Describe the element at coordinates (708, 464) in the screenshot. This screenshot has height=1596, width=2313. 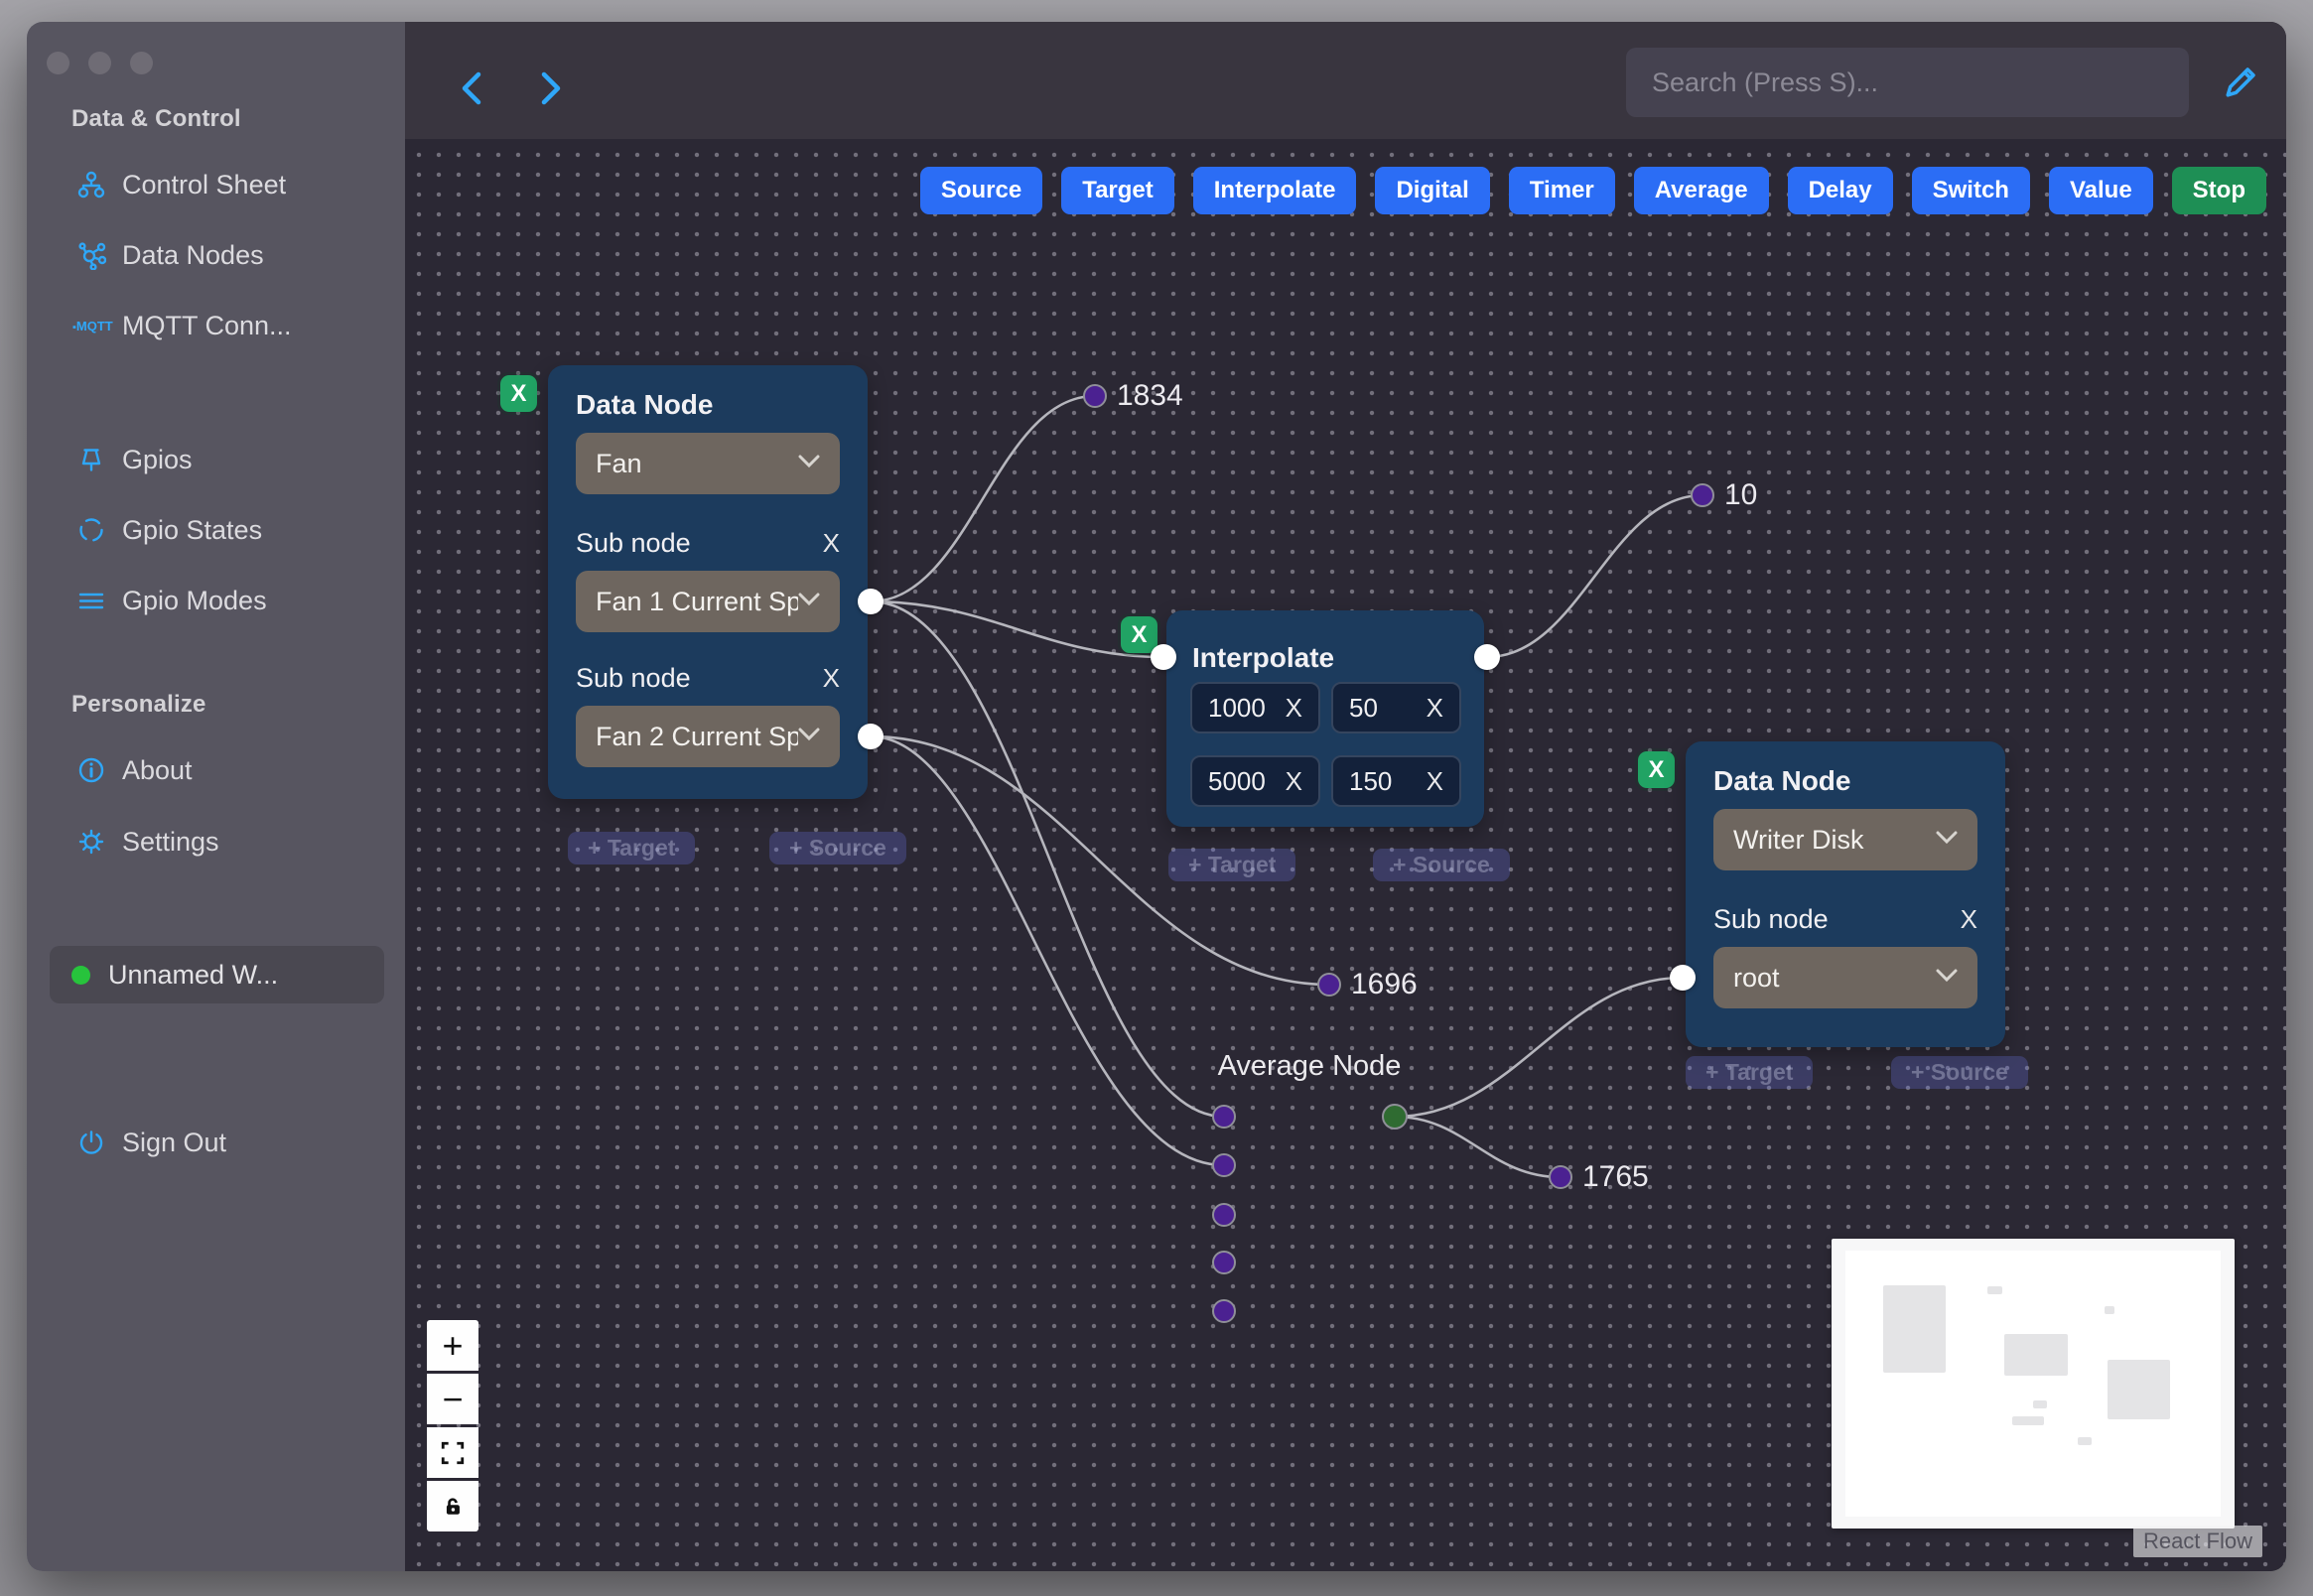
I see `fan-type-select: Fan` at that location.